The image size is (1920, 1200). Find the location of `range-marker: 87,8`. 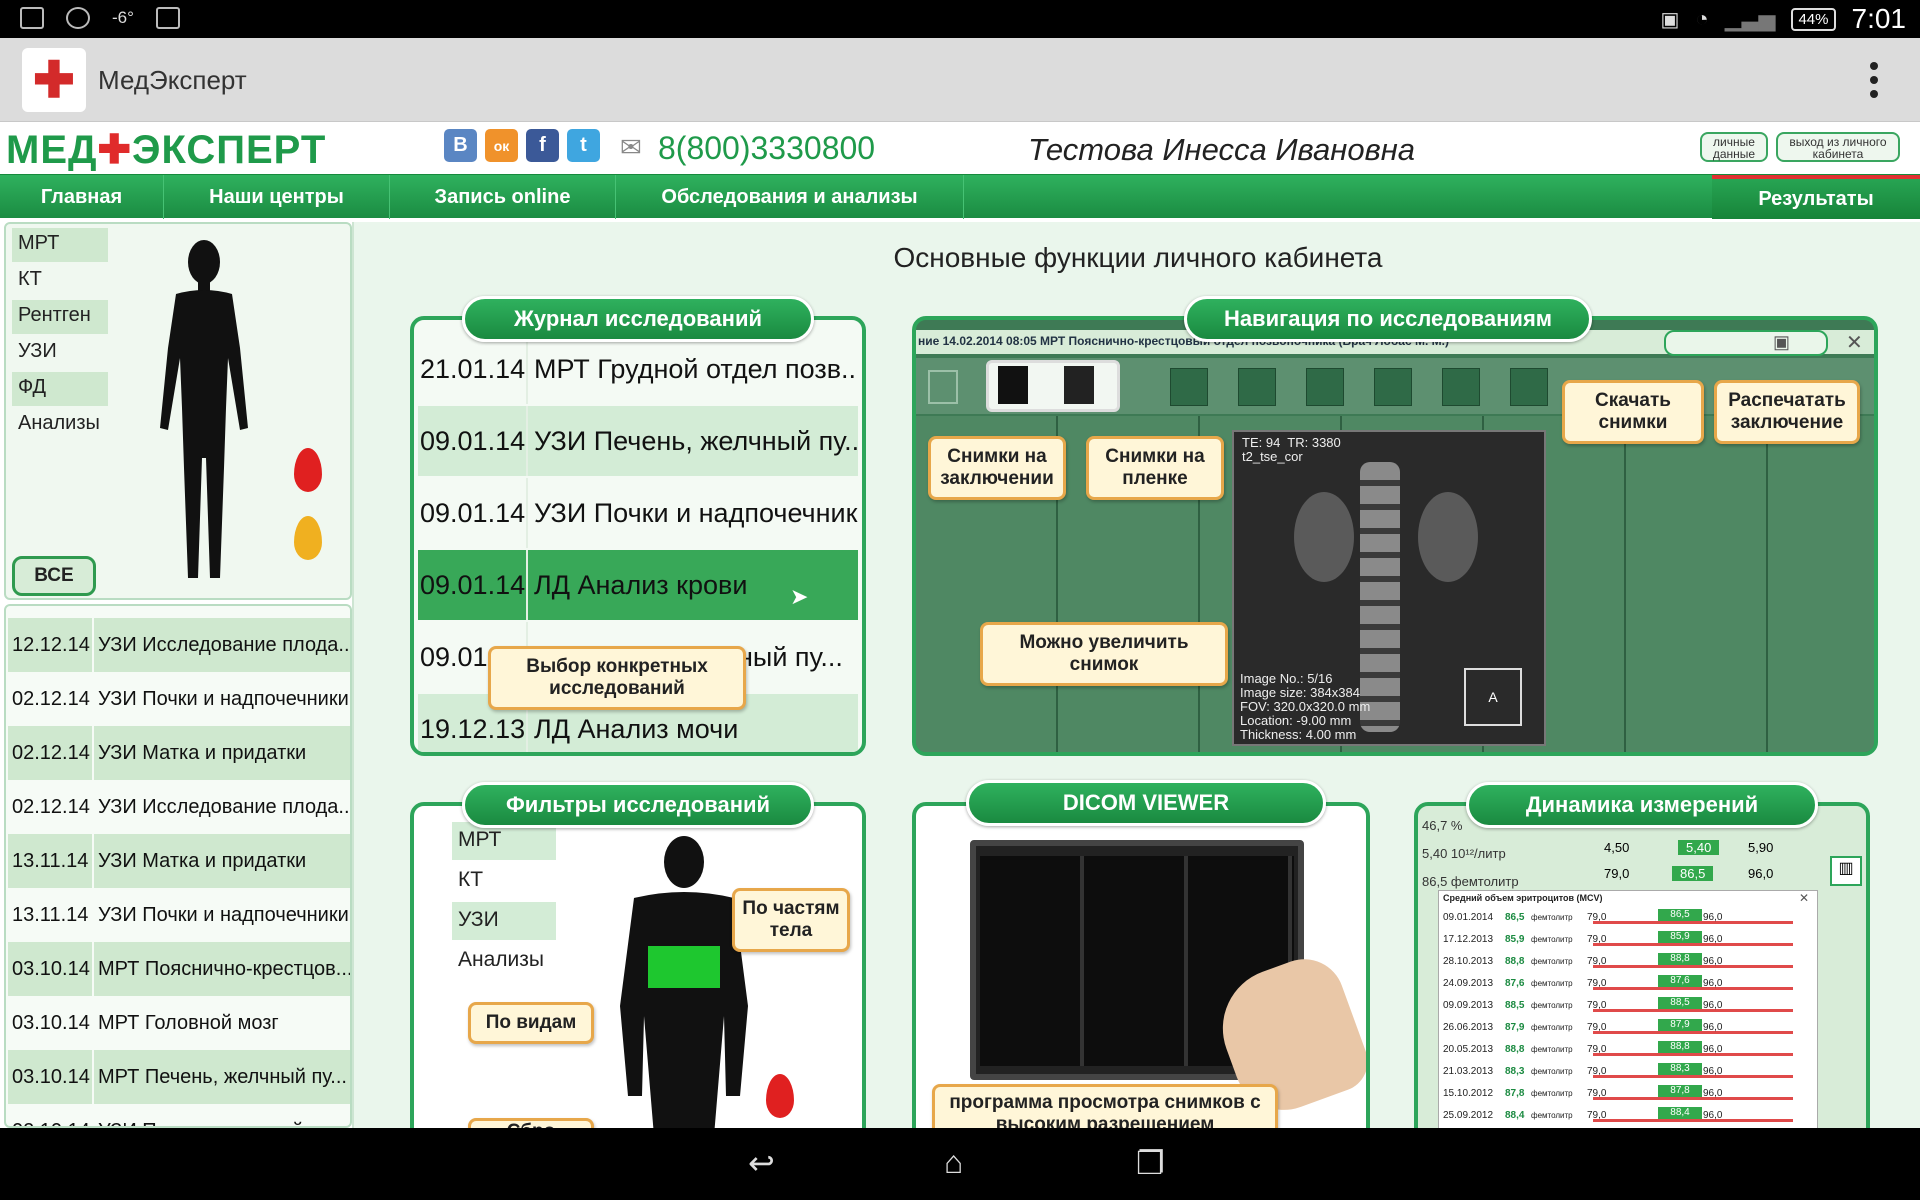

range-marker: 87,8 is located at coordinates (1680, 1091).